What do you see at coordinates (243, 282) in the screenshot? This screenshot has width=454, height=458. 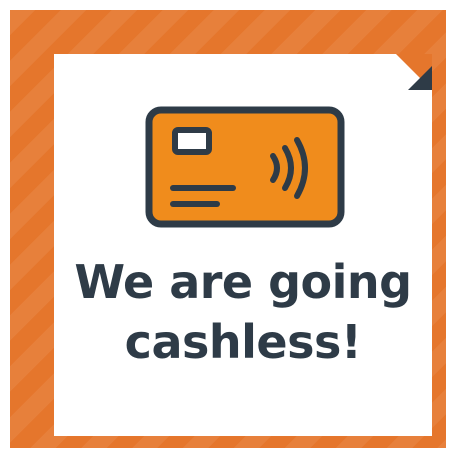 I see `headline-line-1: We are going` at bounding box center [243, 282].